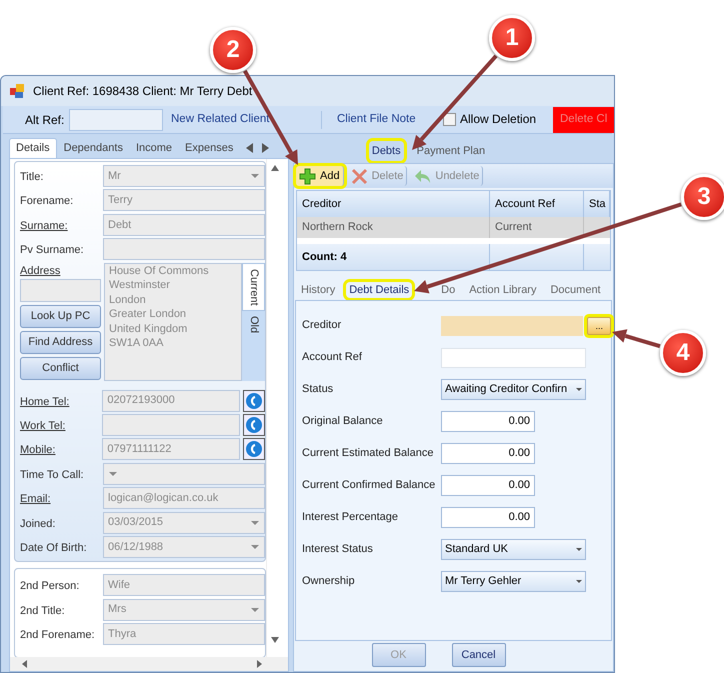  Describe the element at coordinates (449, 119) in the screenshot. I see `checkbox` at that location.